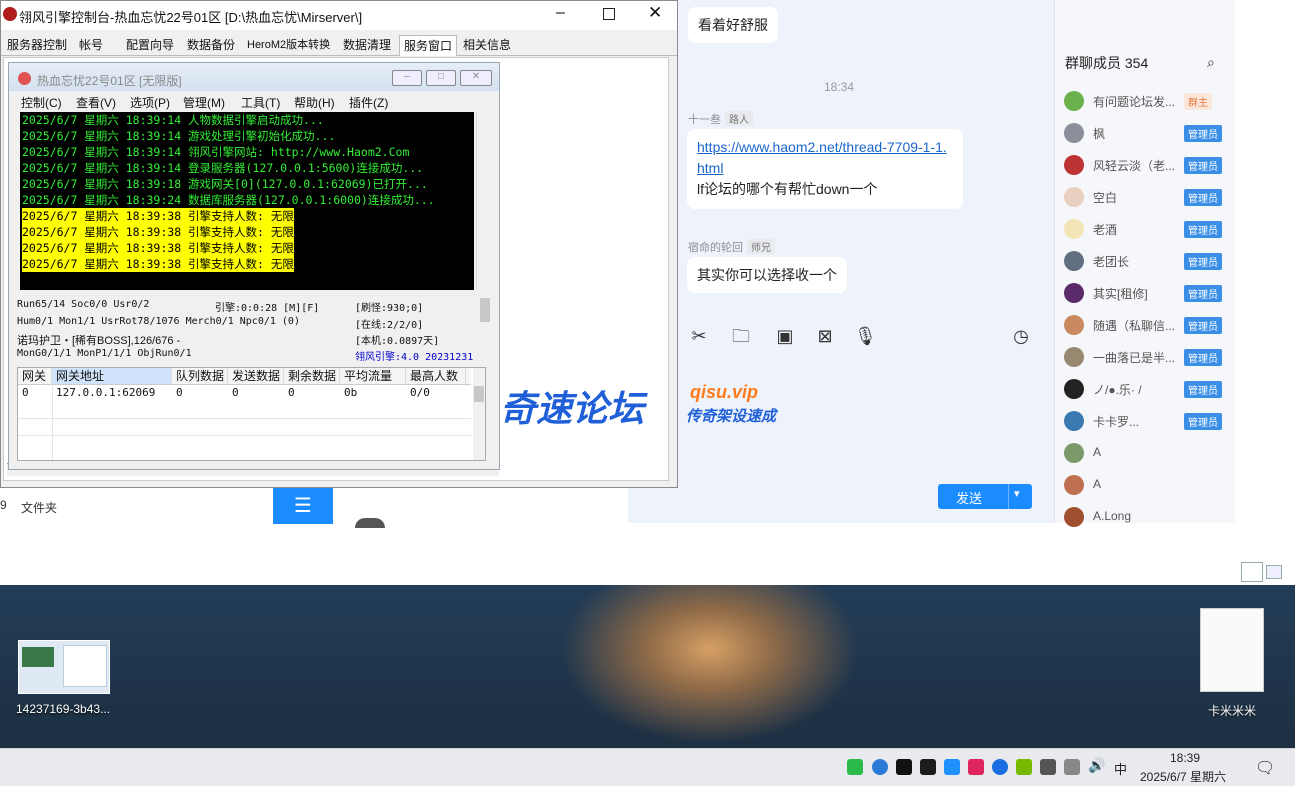  What do you see at coordinates (436, 376) in the screenshot?
I see `column-header: 最高人数` at bounding box center [436, 376].